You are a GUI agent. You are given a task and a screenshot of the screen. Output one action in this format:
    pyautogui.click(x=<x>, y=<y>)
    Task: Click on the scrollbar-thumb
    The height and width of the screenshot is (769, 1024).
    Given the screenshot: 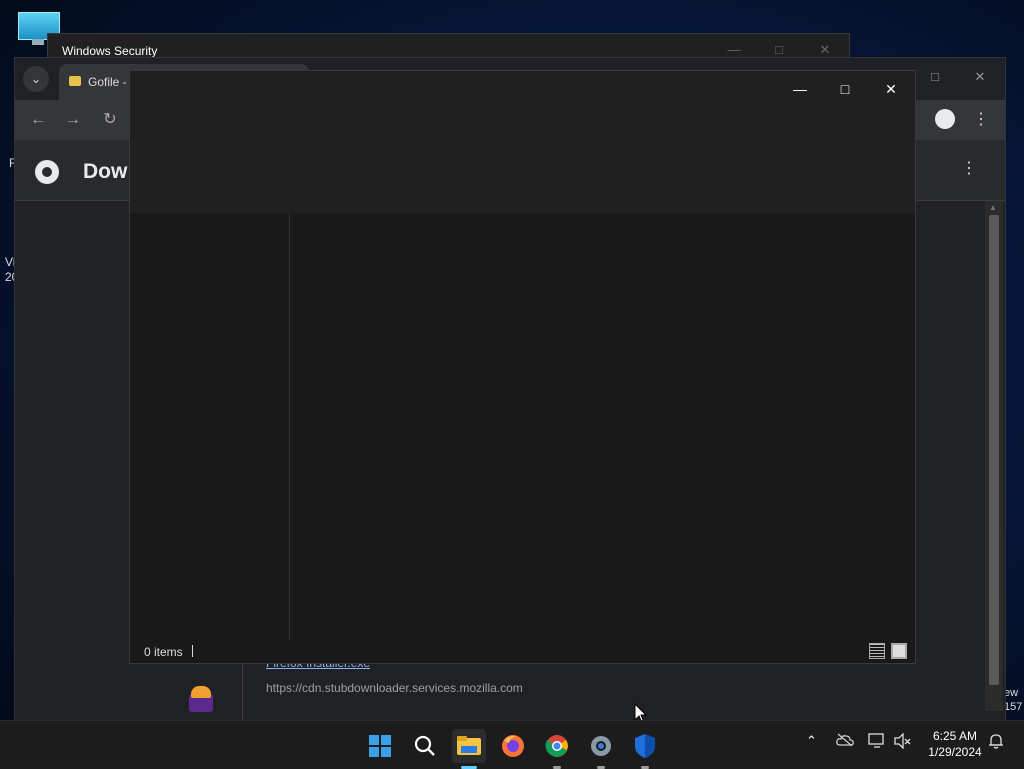 What is the action you would take?
    pyautogui.click(x=994, y=450)
    